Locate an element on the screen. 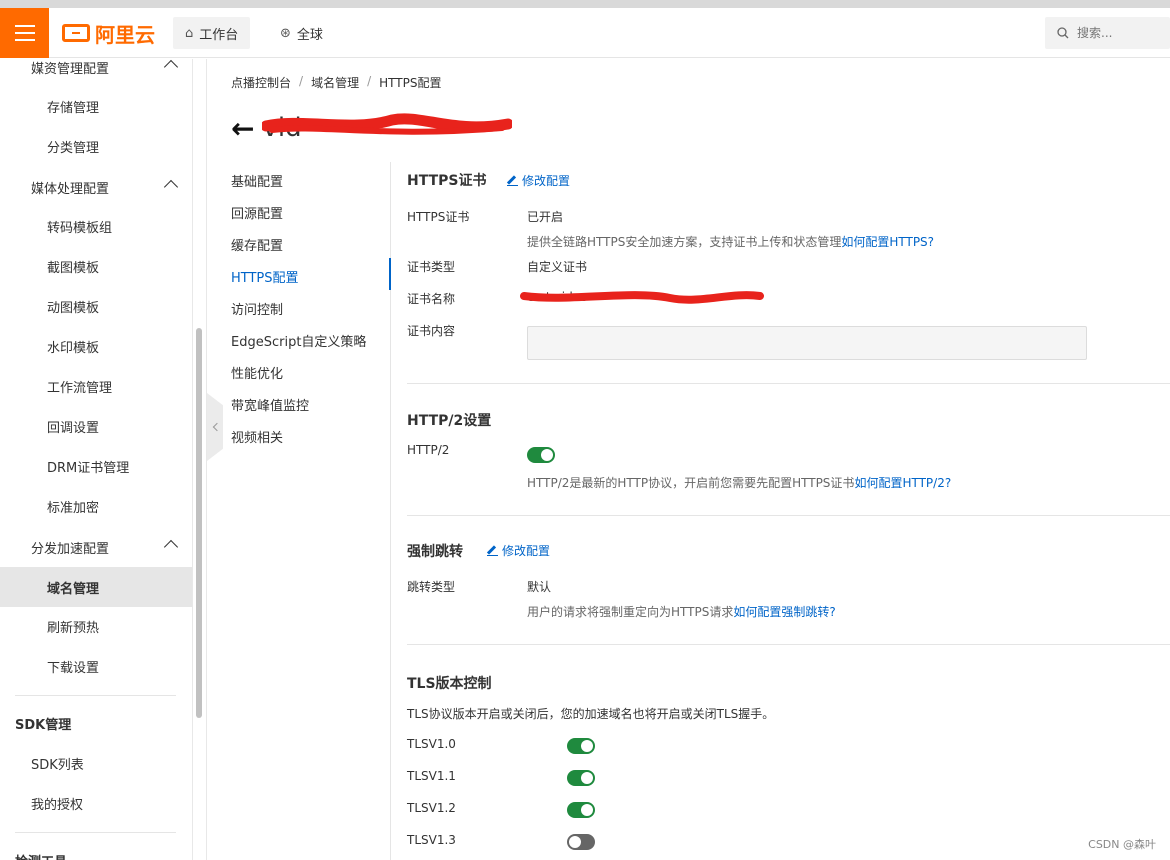  back-arrow-icon: ← is located at coordinates (242, 128).